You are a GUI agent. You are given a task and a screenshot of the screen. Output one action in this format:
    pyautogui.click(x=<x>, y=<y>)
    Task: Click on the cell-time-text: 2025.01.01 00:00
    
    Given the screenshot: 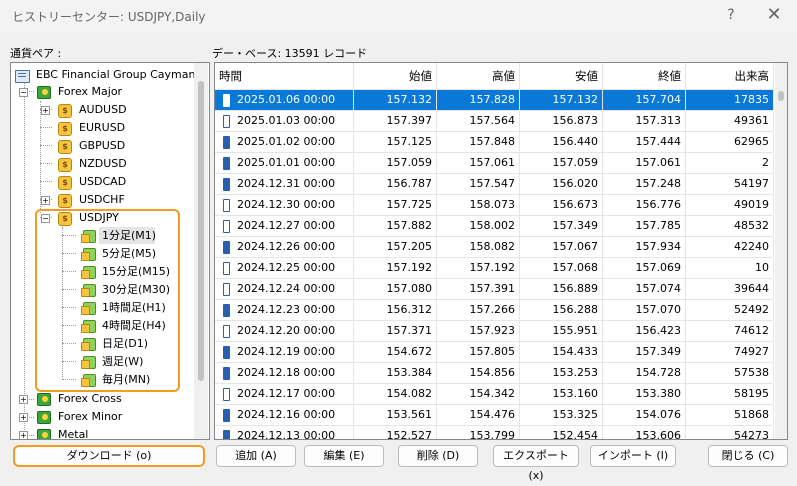 What is the action you would take?
    pyautogui.click(x=286, y=162)
    